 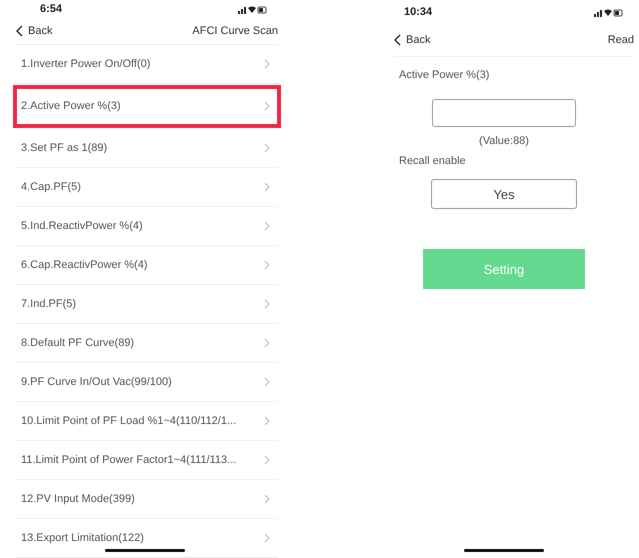 I want to click on status-time: 6:54, so click(x=51, y=9).